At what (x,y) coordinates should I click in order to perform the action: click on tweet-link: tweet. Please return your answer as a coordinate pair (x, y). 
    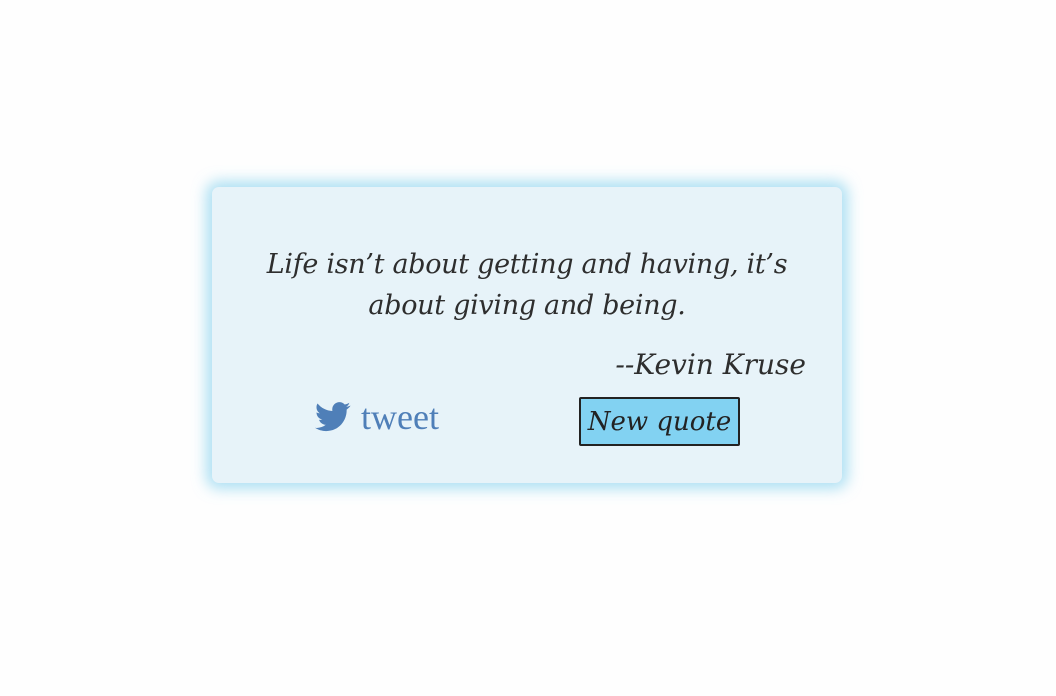
    Looking at the image, I should click on (377, 417).